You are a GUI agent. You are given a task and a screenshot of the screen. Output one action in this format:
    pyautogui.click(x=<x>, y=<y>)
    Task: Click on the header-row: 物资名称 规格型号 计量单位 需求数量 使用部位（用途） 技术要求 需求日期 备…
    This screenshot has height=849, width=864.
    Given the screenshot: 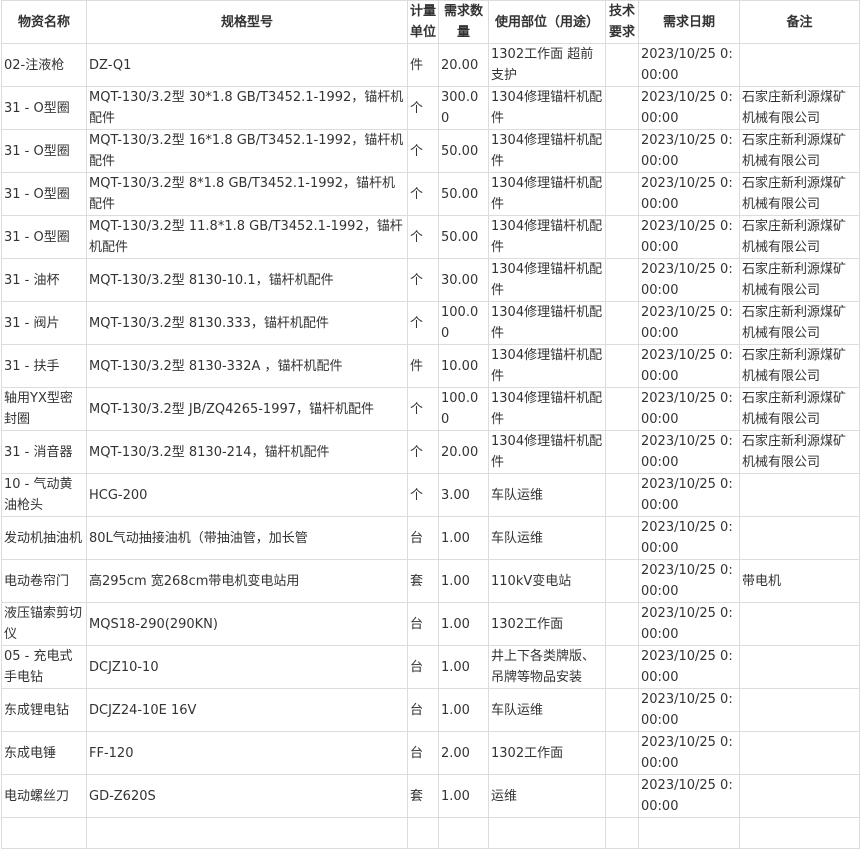 What is the action you would take?
    pyautogui.click(x=430, y=22)
    